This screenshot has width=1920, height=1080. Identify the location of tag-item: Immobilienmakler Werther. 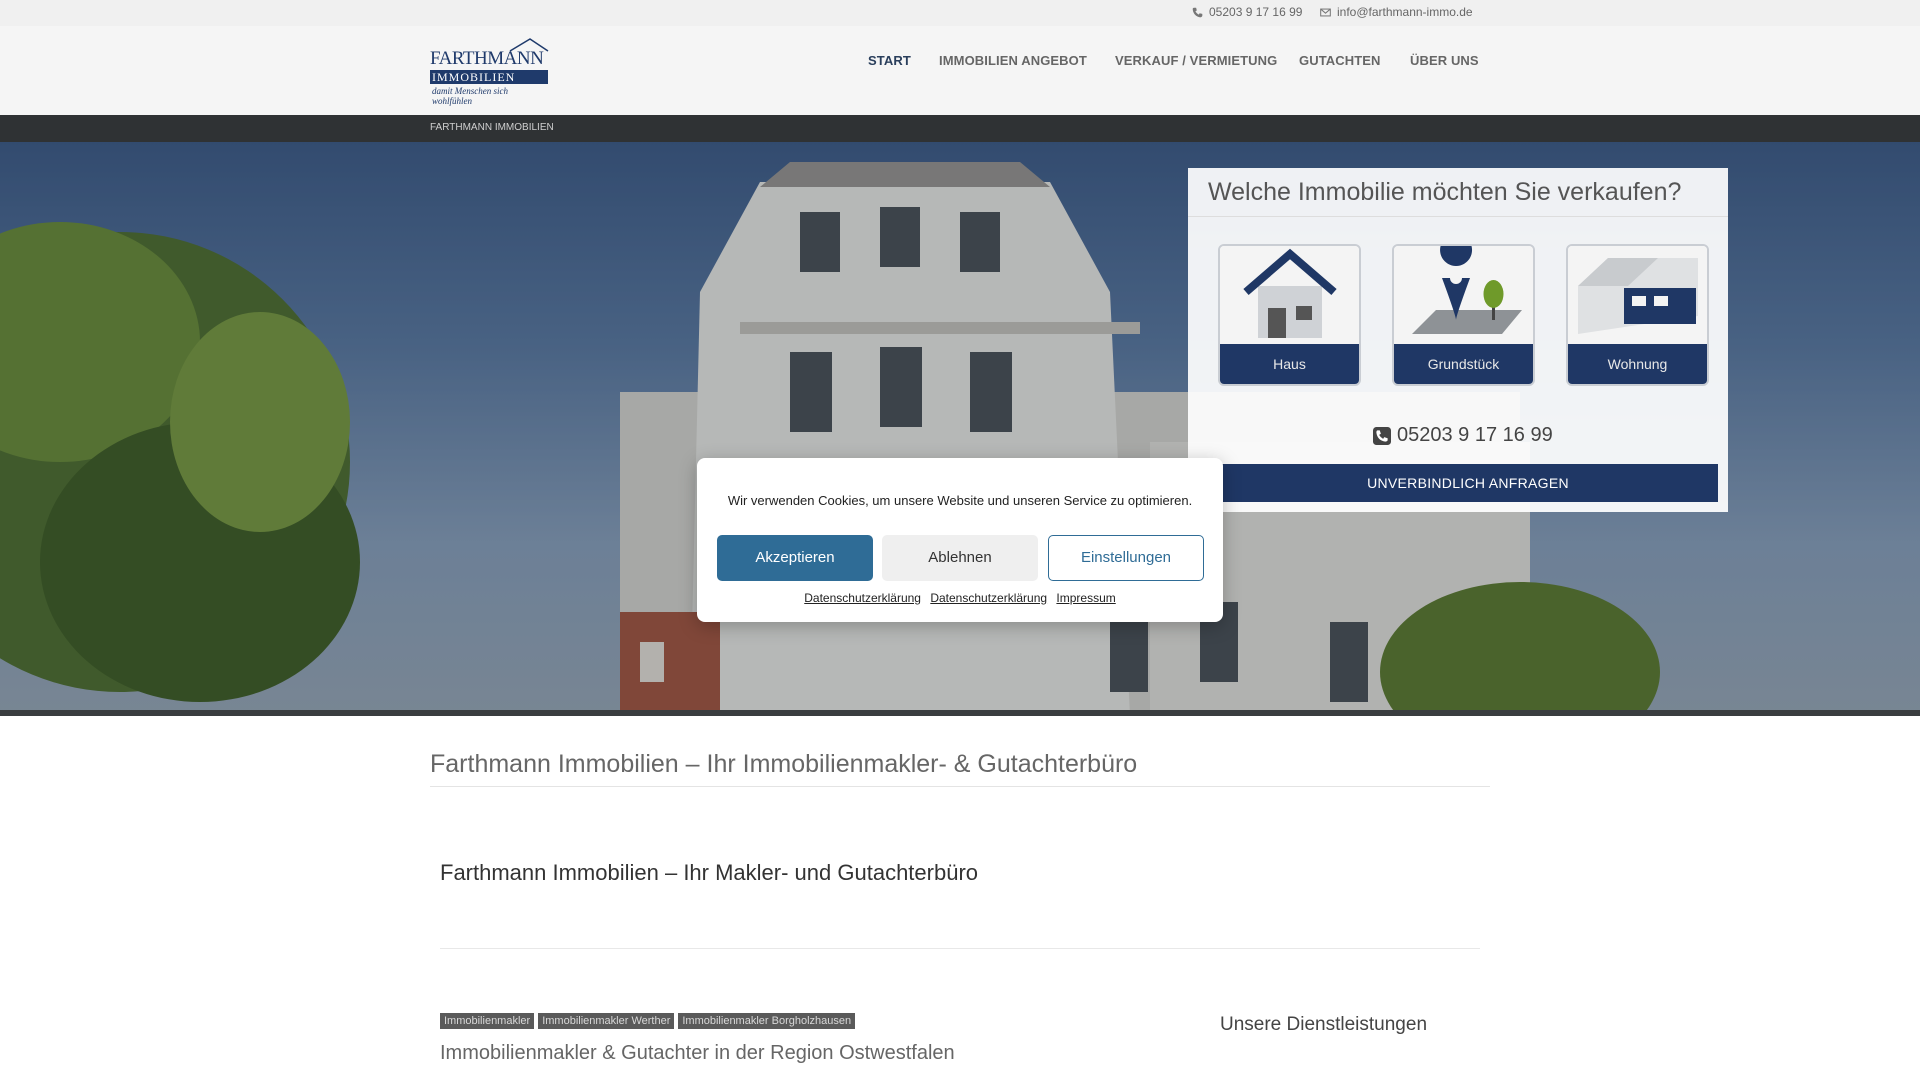
(606, 1021).